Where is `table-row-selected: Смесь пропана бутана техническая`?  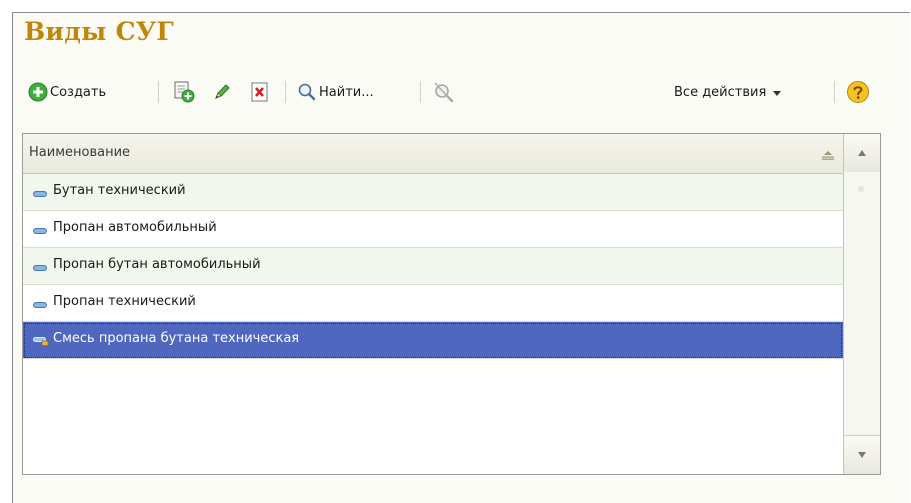 table-row-selected: Смесь пропана бутана техническая is located at coordinates (433, 340).